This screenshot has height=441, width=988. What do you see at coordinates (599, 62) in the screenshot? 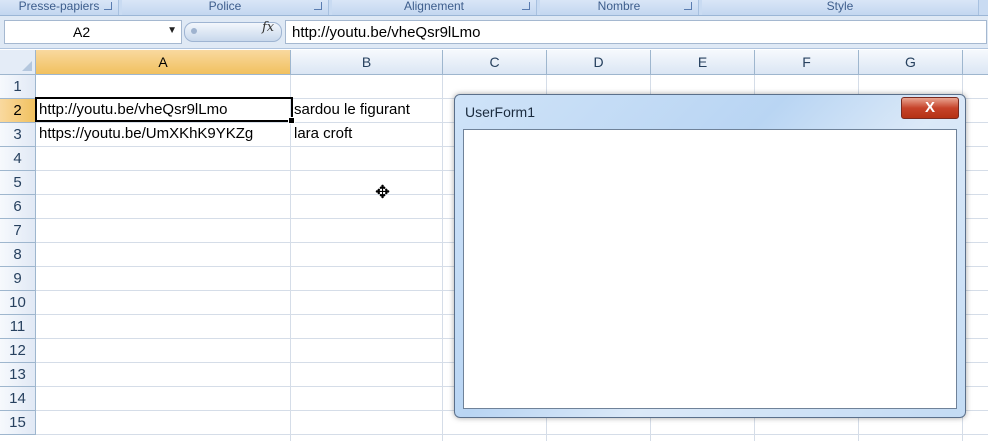
I see `column-header-d: D` at bounding box center [599, 62].